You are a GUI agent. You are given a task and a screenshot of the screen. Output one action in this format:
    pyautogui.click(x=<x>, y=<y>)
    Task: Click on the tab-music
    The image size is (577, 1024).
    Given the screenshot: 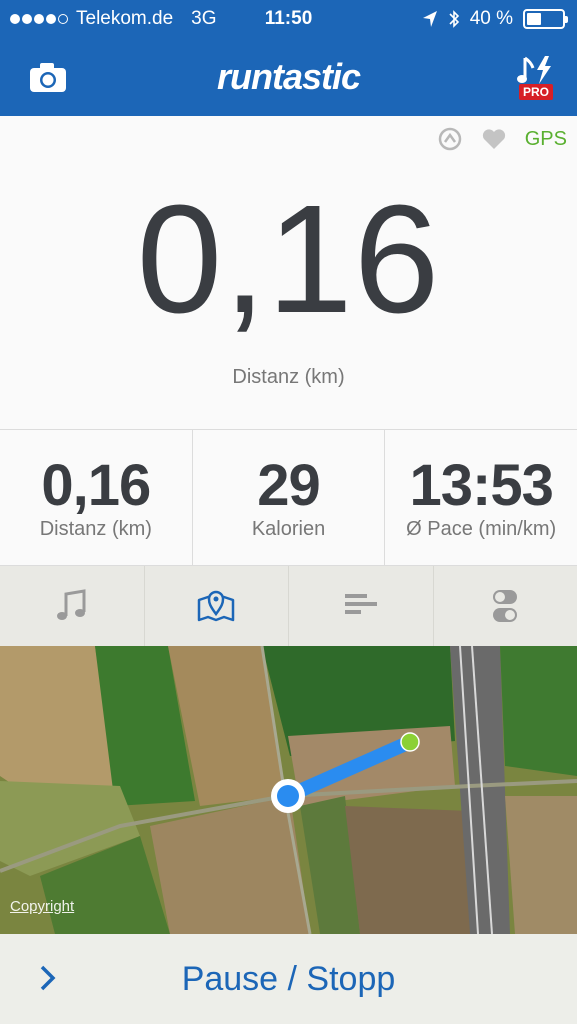 What is the action you would take?
    pyautogui.click(x=72, y=606)
    